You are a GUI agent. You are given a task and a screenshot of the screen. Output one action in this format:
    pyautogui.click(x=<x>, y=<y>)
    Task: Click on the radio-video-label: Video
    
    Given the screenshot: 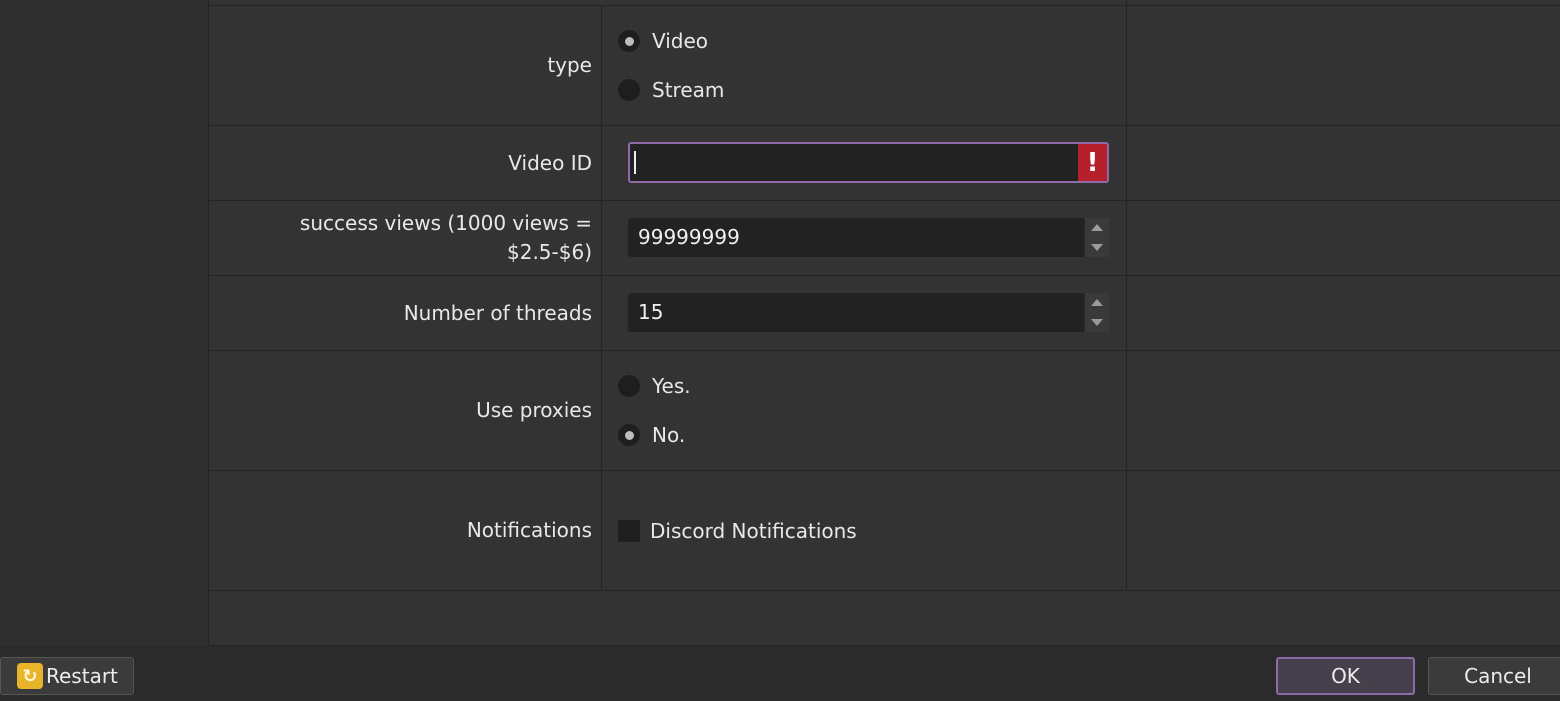 What is the action you would take?
    pyautogui.click(x=680, y=41)
    